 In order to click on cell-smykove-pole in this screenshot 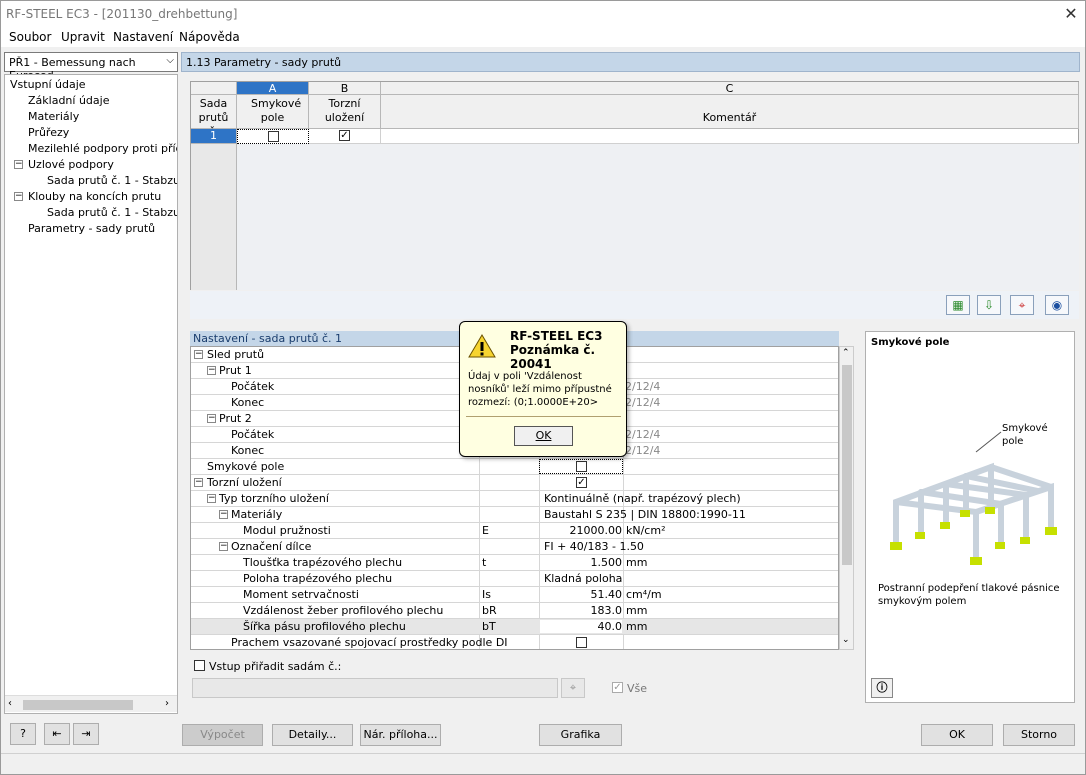, I will do `click(273, 136)`.